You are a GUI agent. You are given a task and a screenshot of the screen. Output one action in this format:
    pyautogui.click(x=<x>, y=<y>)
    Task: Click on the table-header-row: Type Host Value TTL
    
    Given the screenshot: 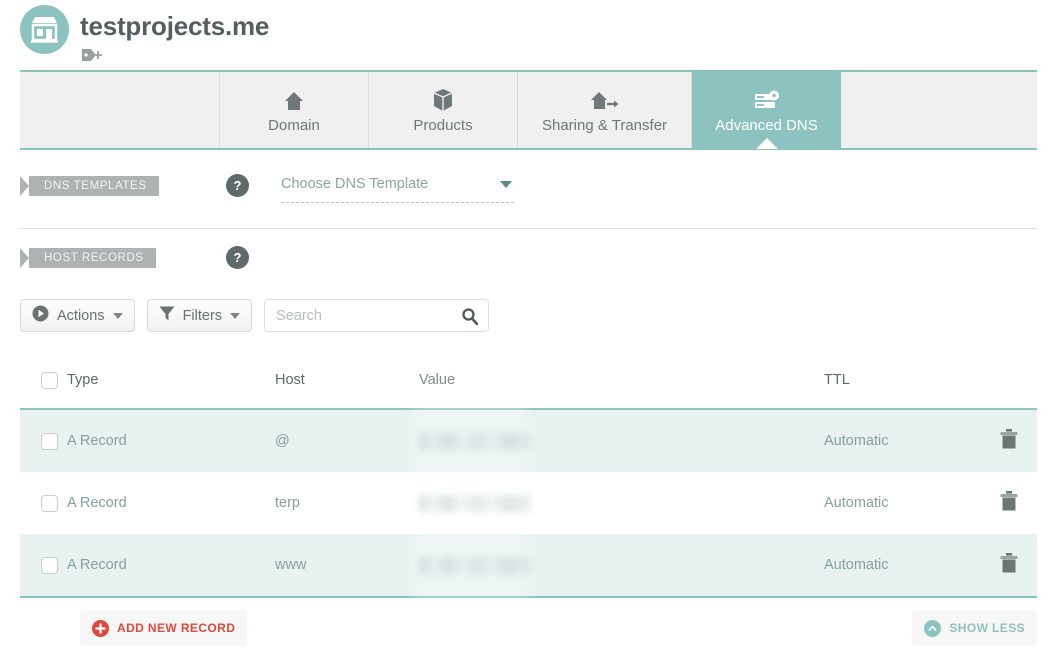 What is the action you would take?
    pyautogui.click(x=528, y=381)
    